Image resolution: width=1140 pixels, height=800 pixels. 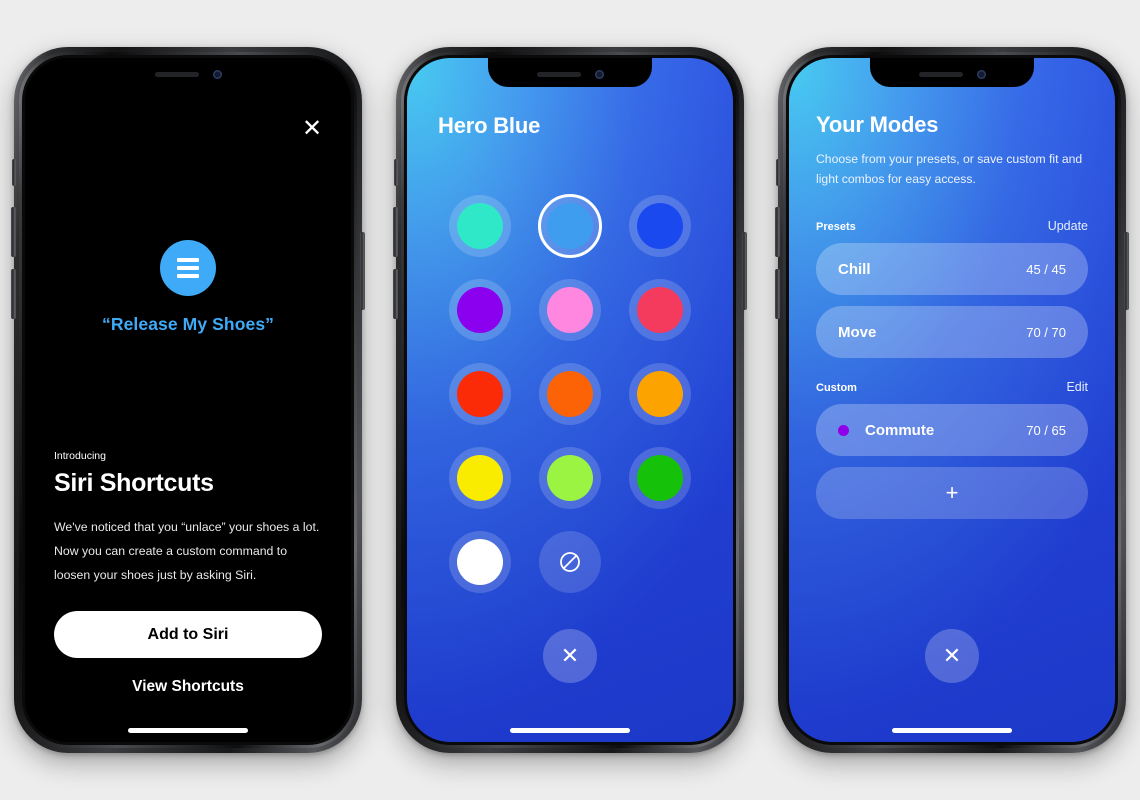 What do you see at coordinates (857, 332) in the screenshot?
I see `mode-name: Move` at bounding box center [857, 332].